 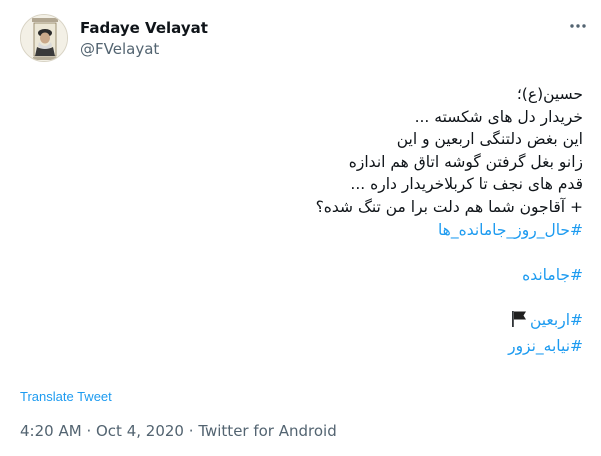 I want to click on hashtag-link: #نیابه_نزور, so click(x=545, y=346).